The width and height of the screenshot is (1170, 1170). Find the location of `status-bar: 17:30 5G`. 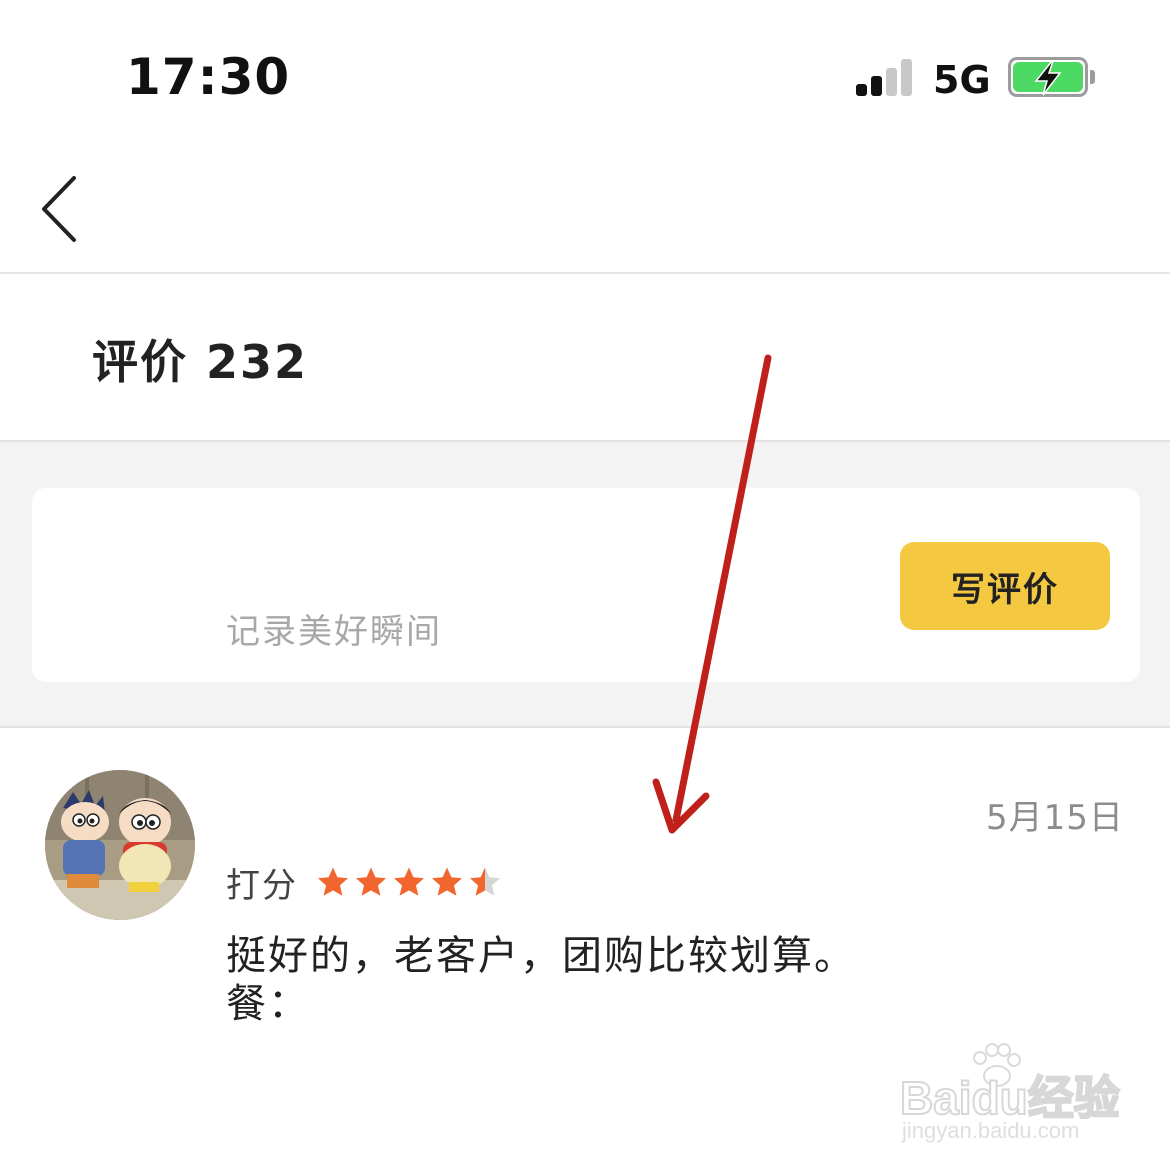

status-bar: 17:30 5G is located at coordinates (585, 75).